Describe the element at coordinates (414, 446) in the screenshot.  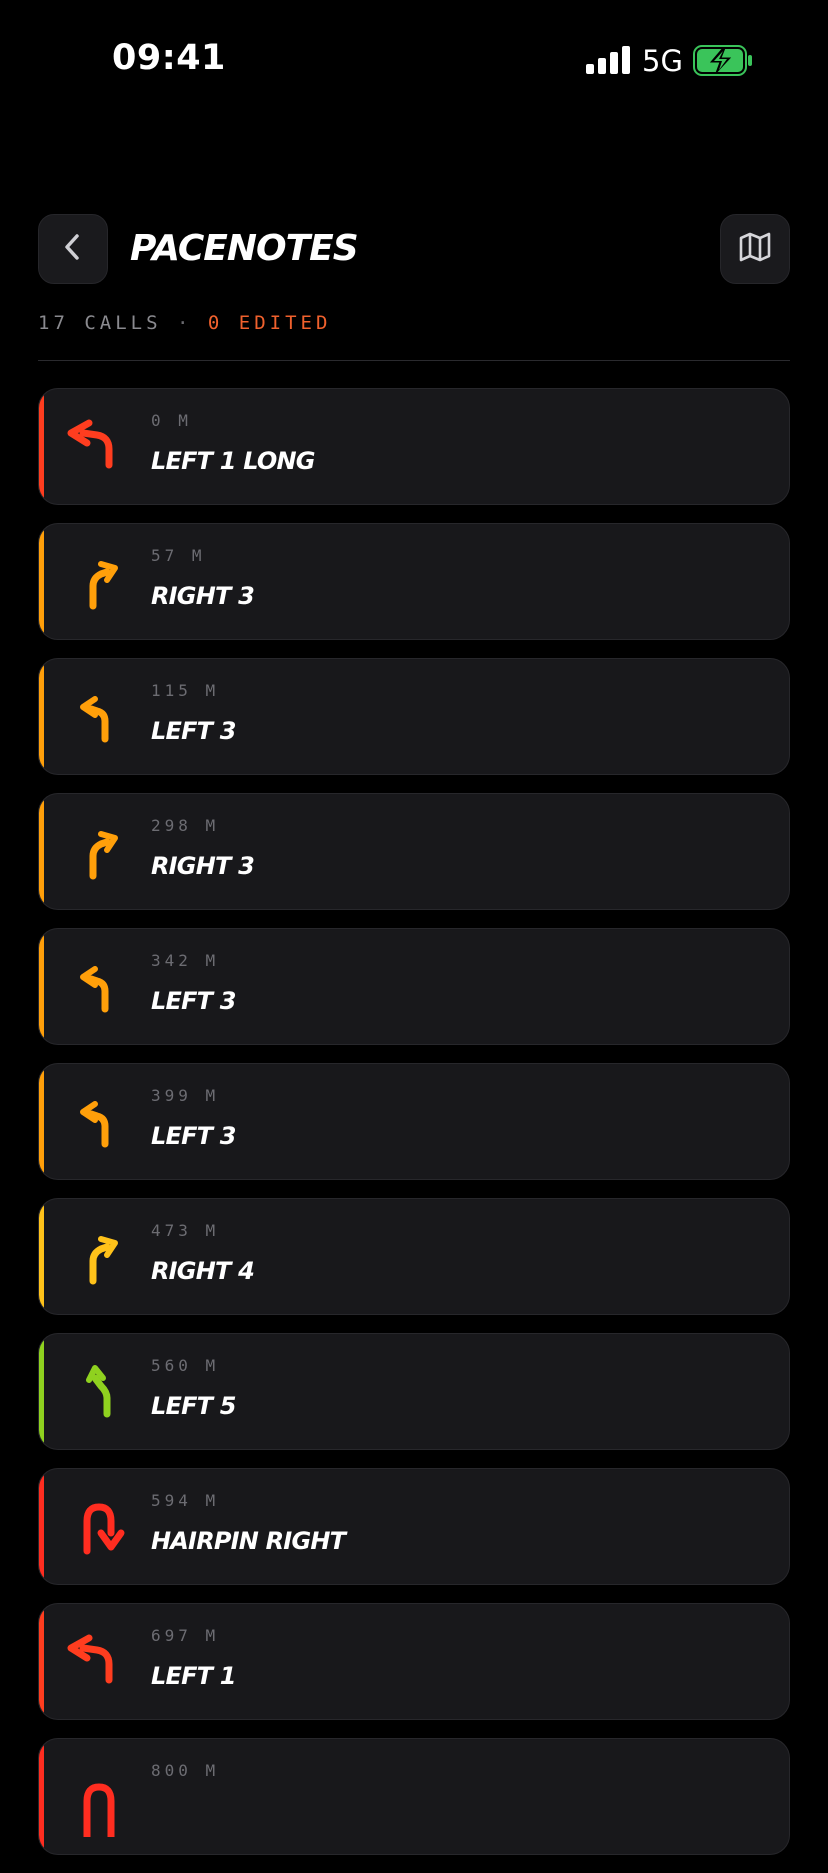
I see `pacenote-card: 0 M LEFT 1 LONG` at that location.